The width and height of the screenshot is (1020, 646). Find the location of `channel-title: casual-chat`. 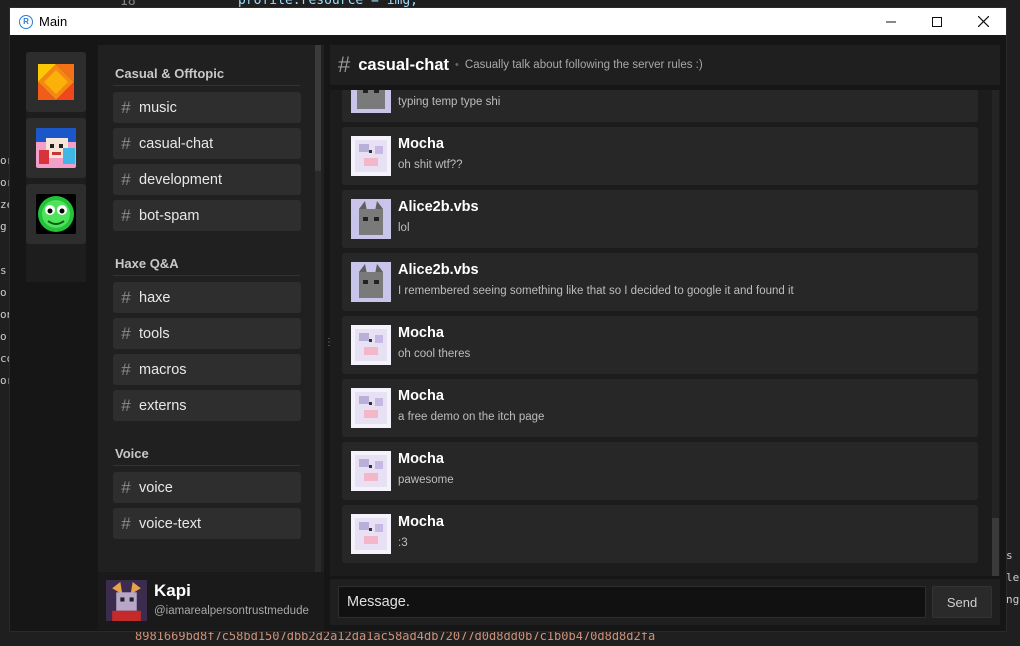

channel-title: casual-chat is located at coordinates (404, 64).